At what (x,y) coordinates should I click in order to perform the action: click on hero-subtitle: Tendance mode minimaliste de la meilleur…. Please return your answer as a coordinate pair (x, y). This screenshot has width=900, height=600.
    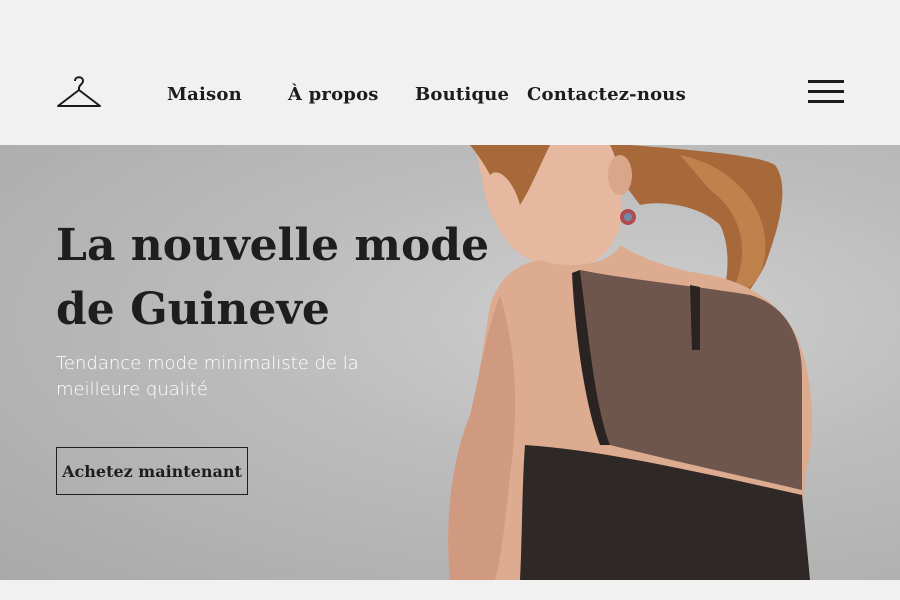
    Looking at the image, I should click on (207, 376).